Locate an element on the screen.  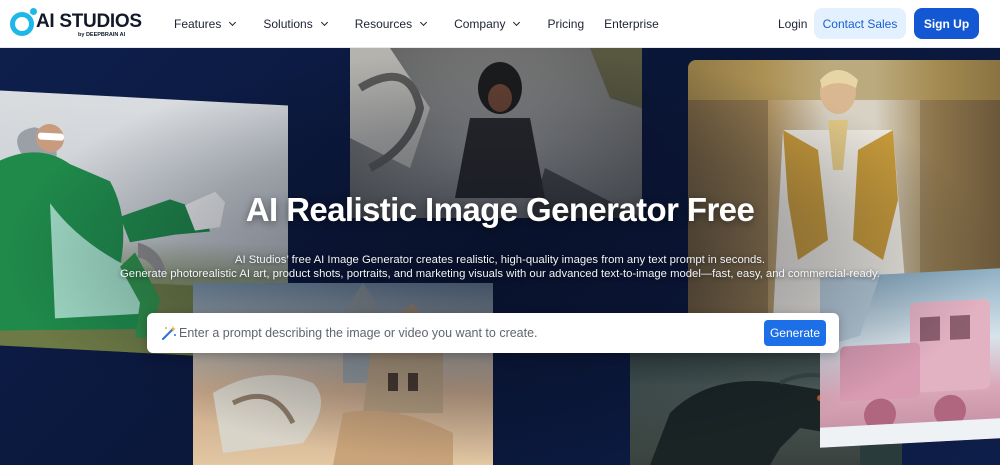
prompt-bar: Generate is located at coordinates (493, 333).